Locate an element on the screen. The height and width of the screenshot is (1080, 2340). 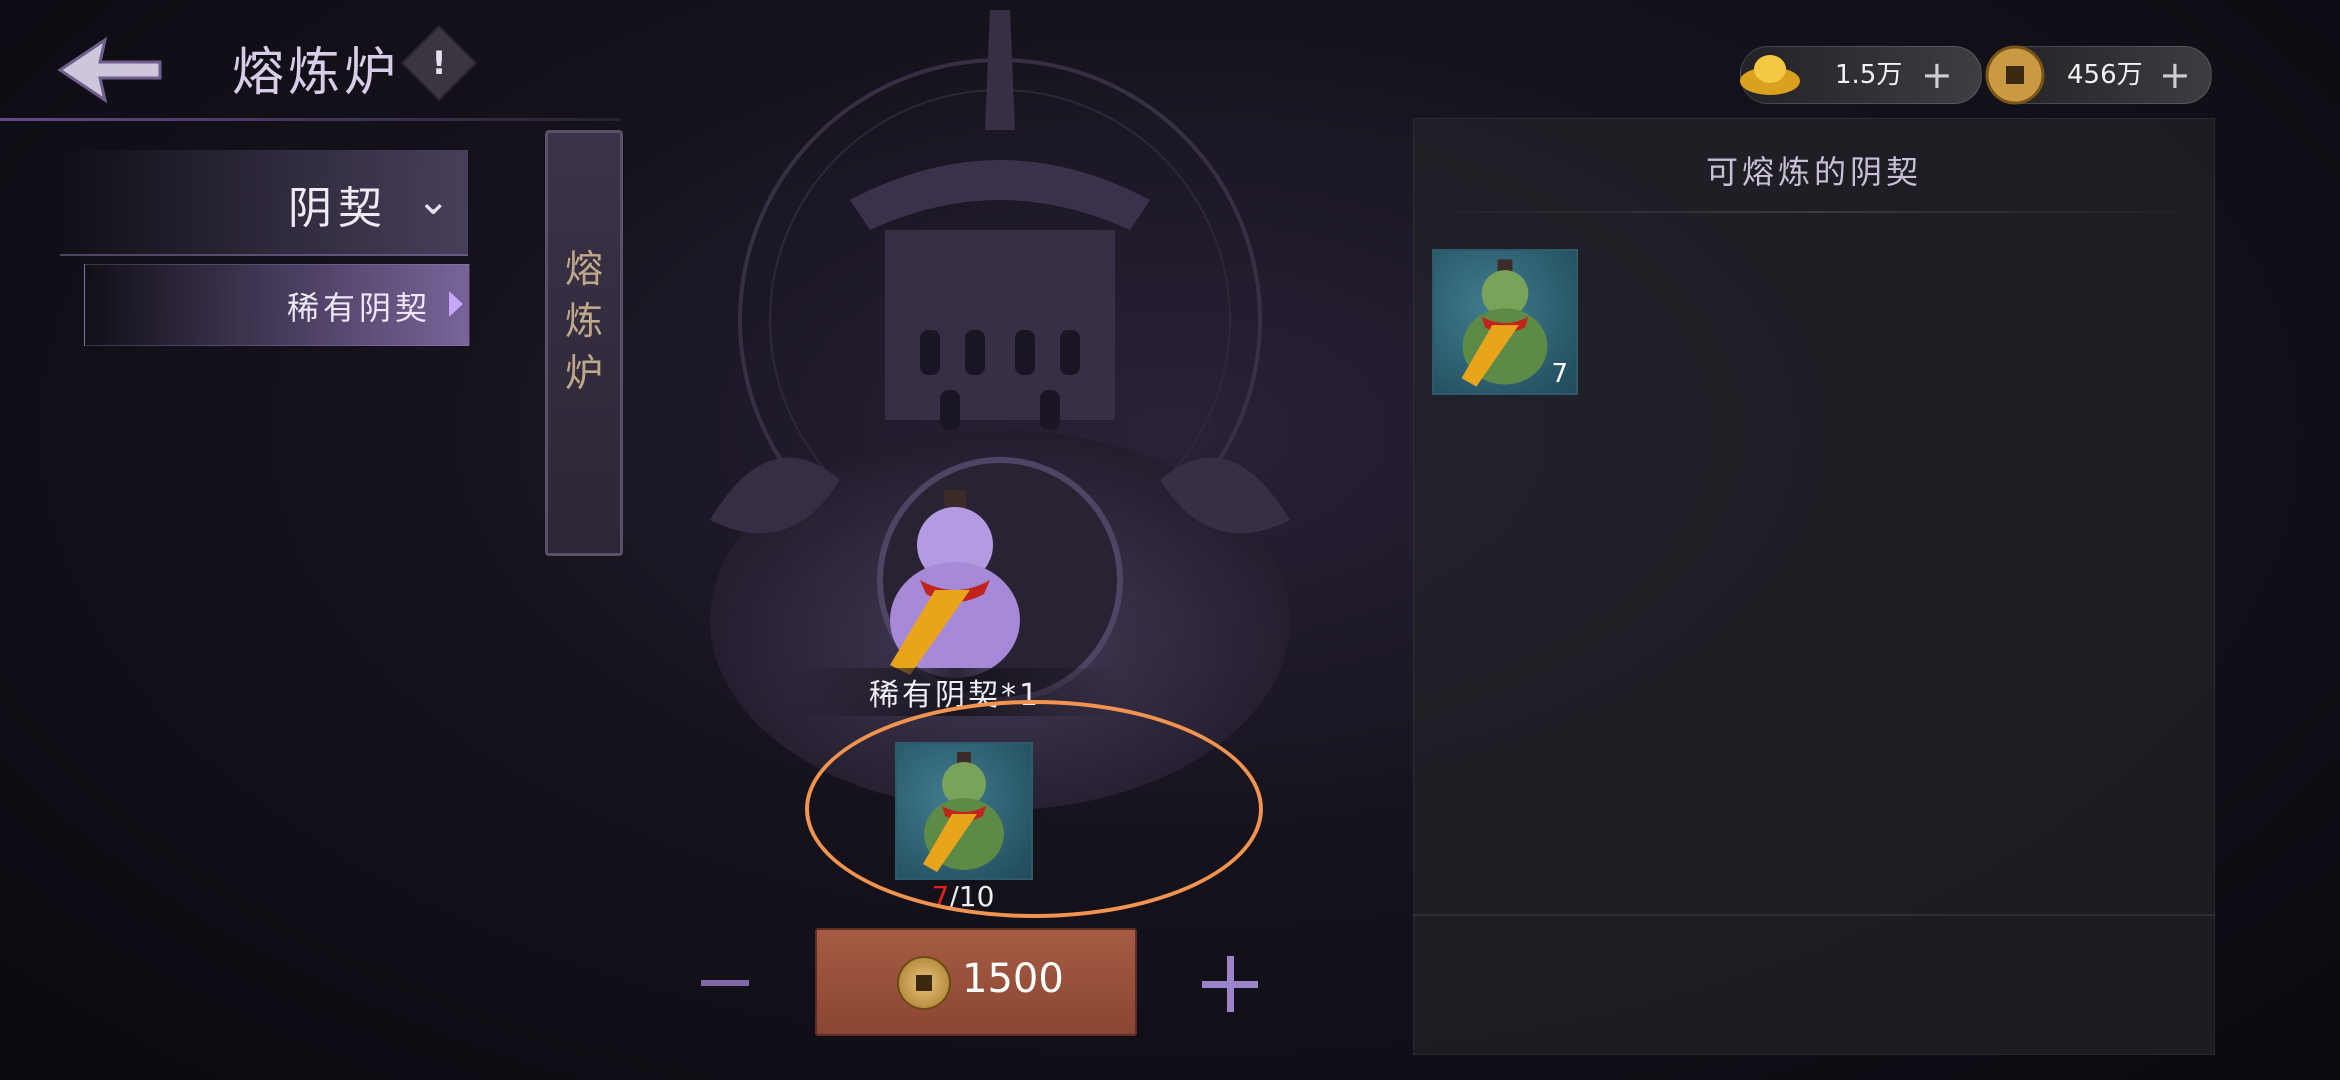
panel-bottom-divider is located at coordinates (1814, 915).